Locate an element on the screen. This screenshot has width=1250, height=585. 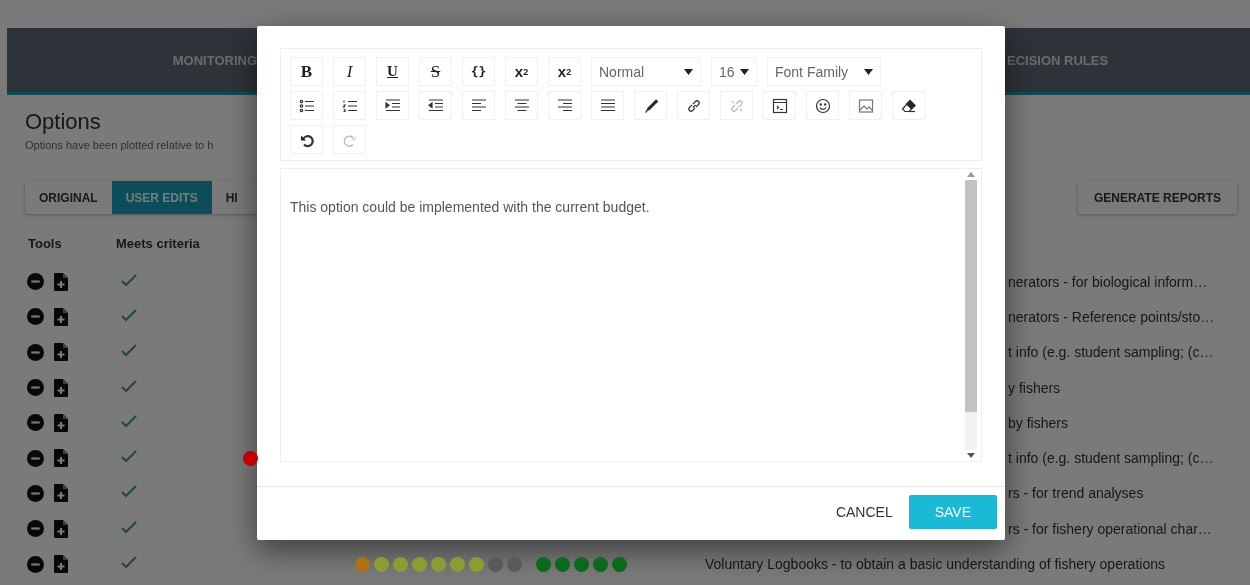
image-button is located at coordinates (865, 105).